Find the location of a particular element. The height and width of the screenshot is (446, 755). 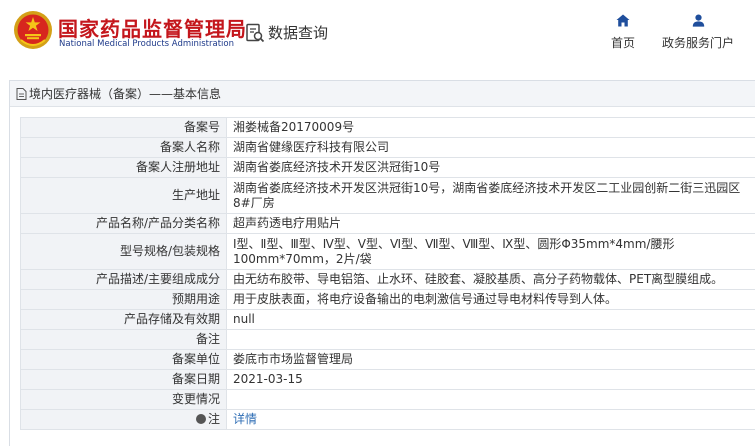

nav-gov-service: 政务服务门户 is located at coordinates (698, 32).